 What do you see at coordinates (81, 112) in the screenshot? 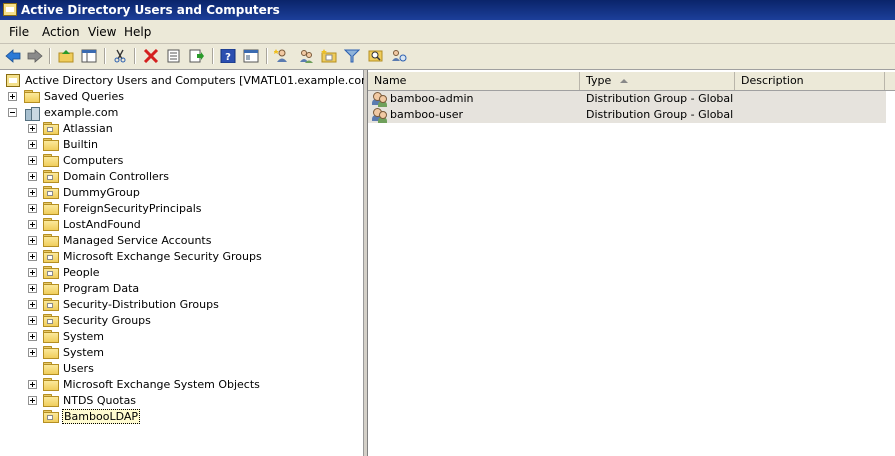
I see `tree-item-label: example.com` at bounding box center [81, 112].